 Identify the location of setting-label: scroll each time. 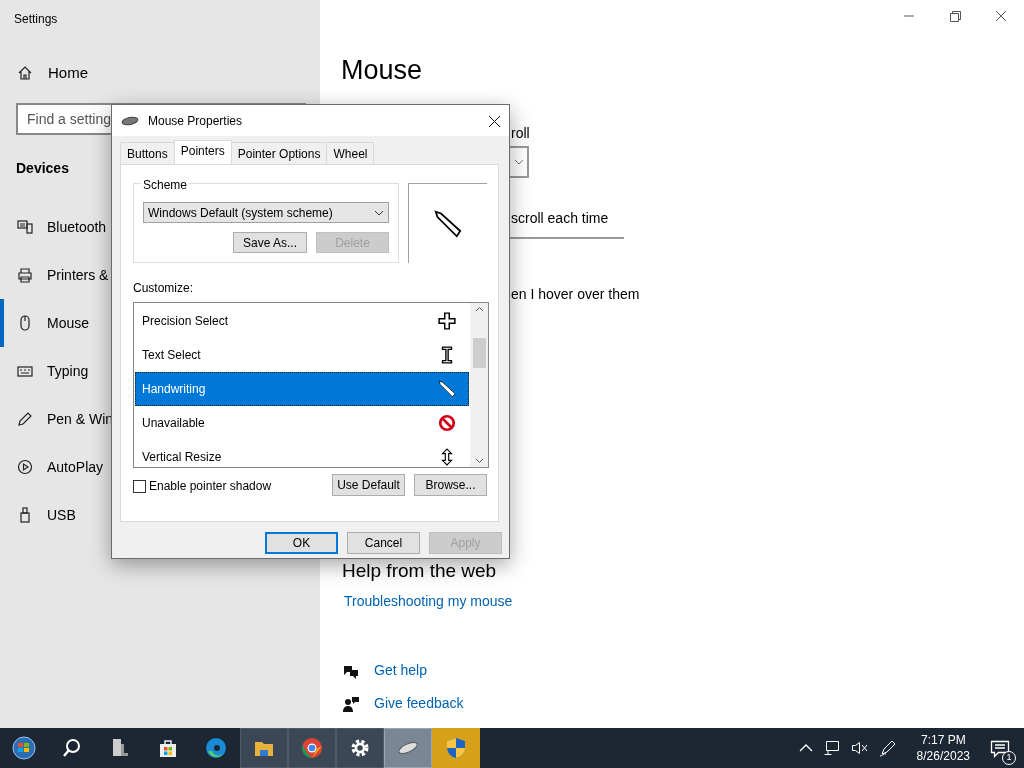
(560, 218).